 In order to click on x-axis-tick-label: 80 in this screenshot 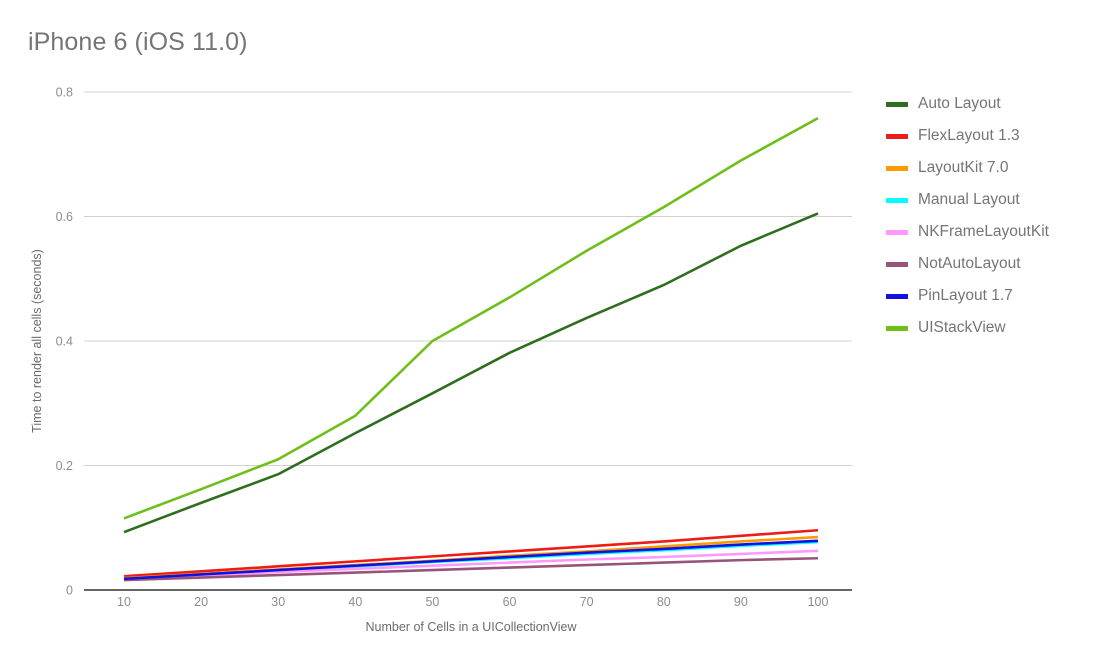, I will do `click(664, 602)`.